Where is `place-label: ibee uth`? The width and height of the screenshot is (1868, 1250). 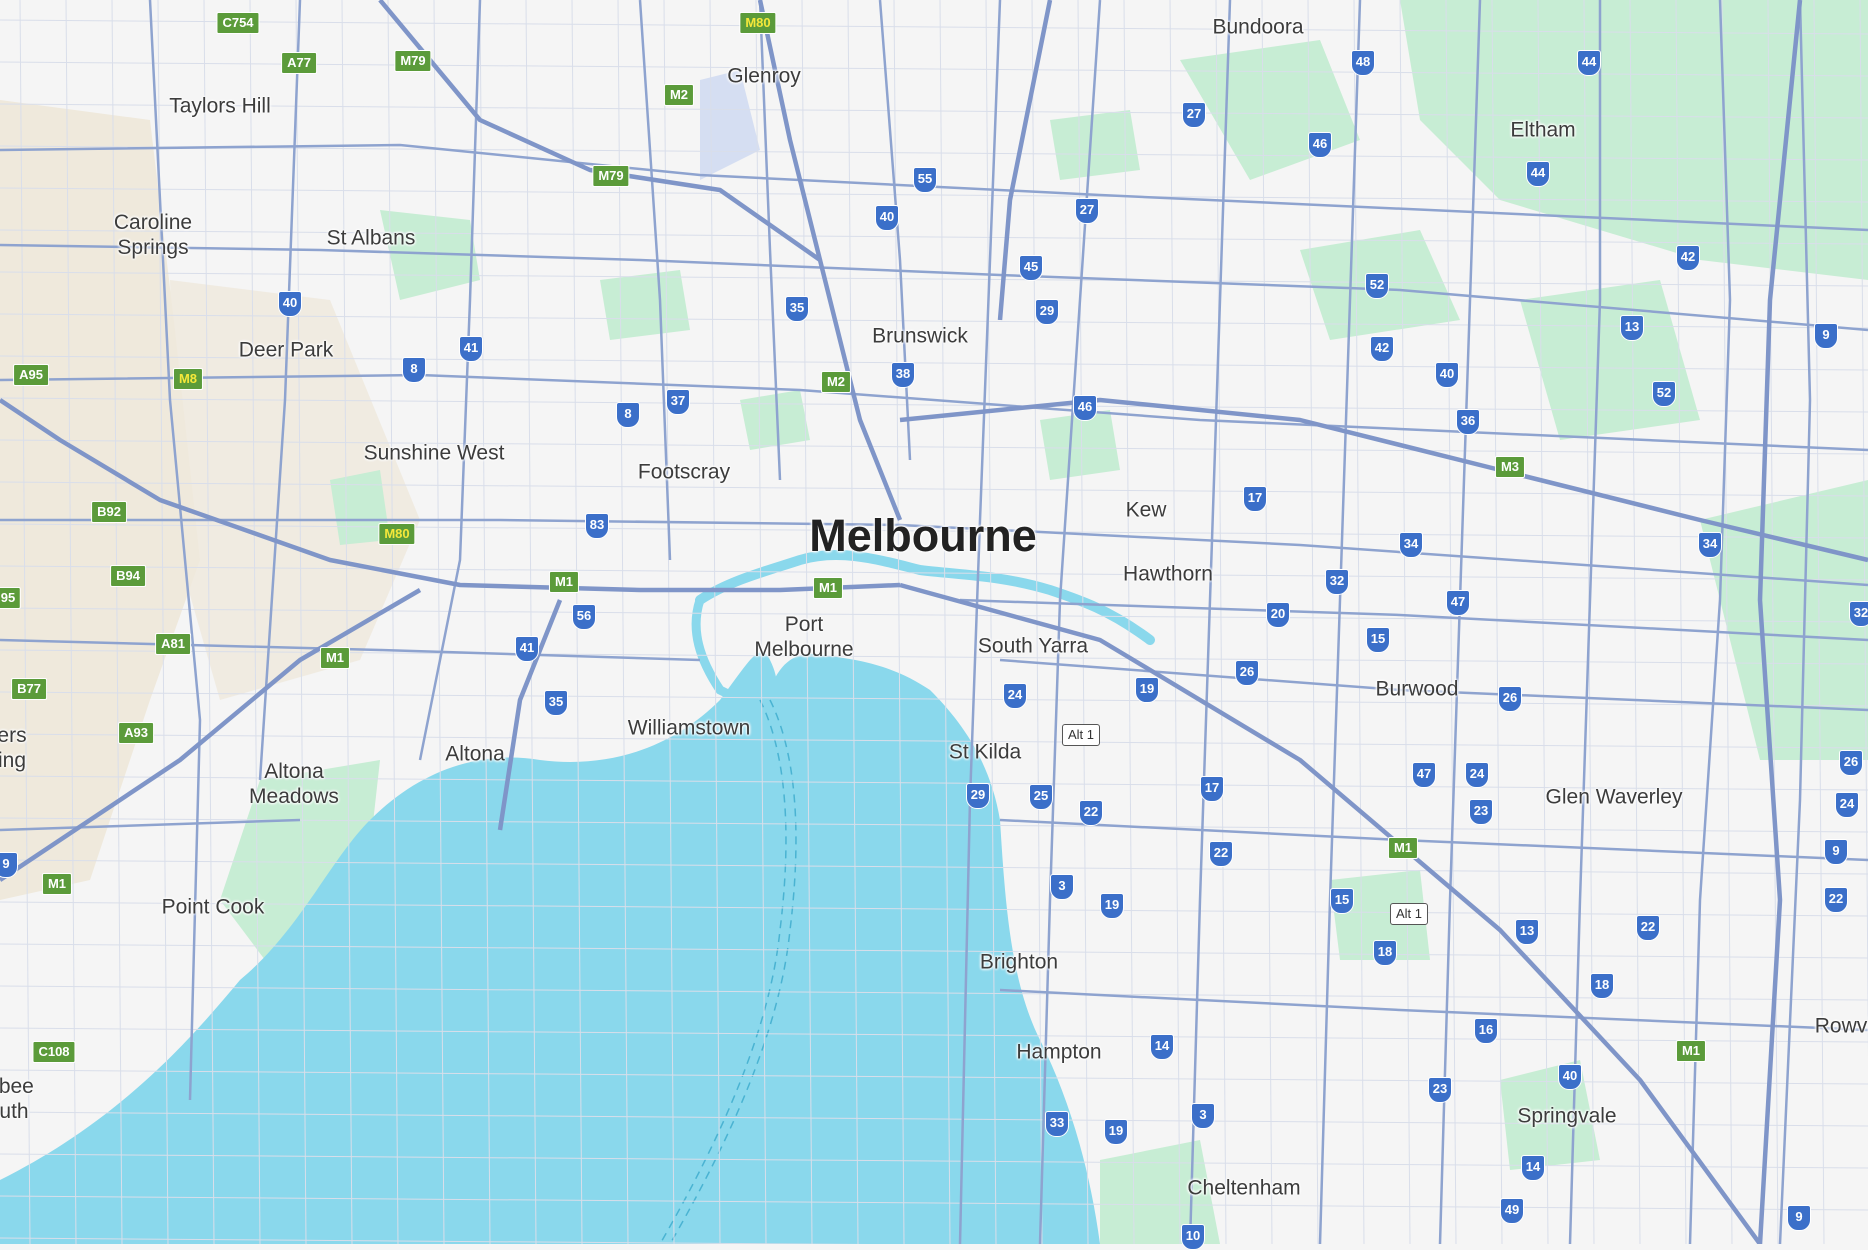 place-label: ibee uth is located at coordinates (17, 1099).